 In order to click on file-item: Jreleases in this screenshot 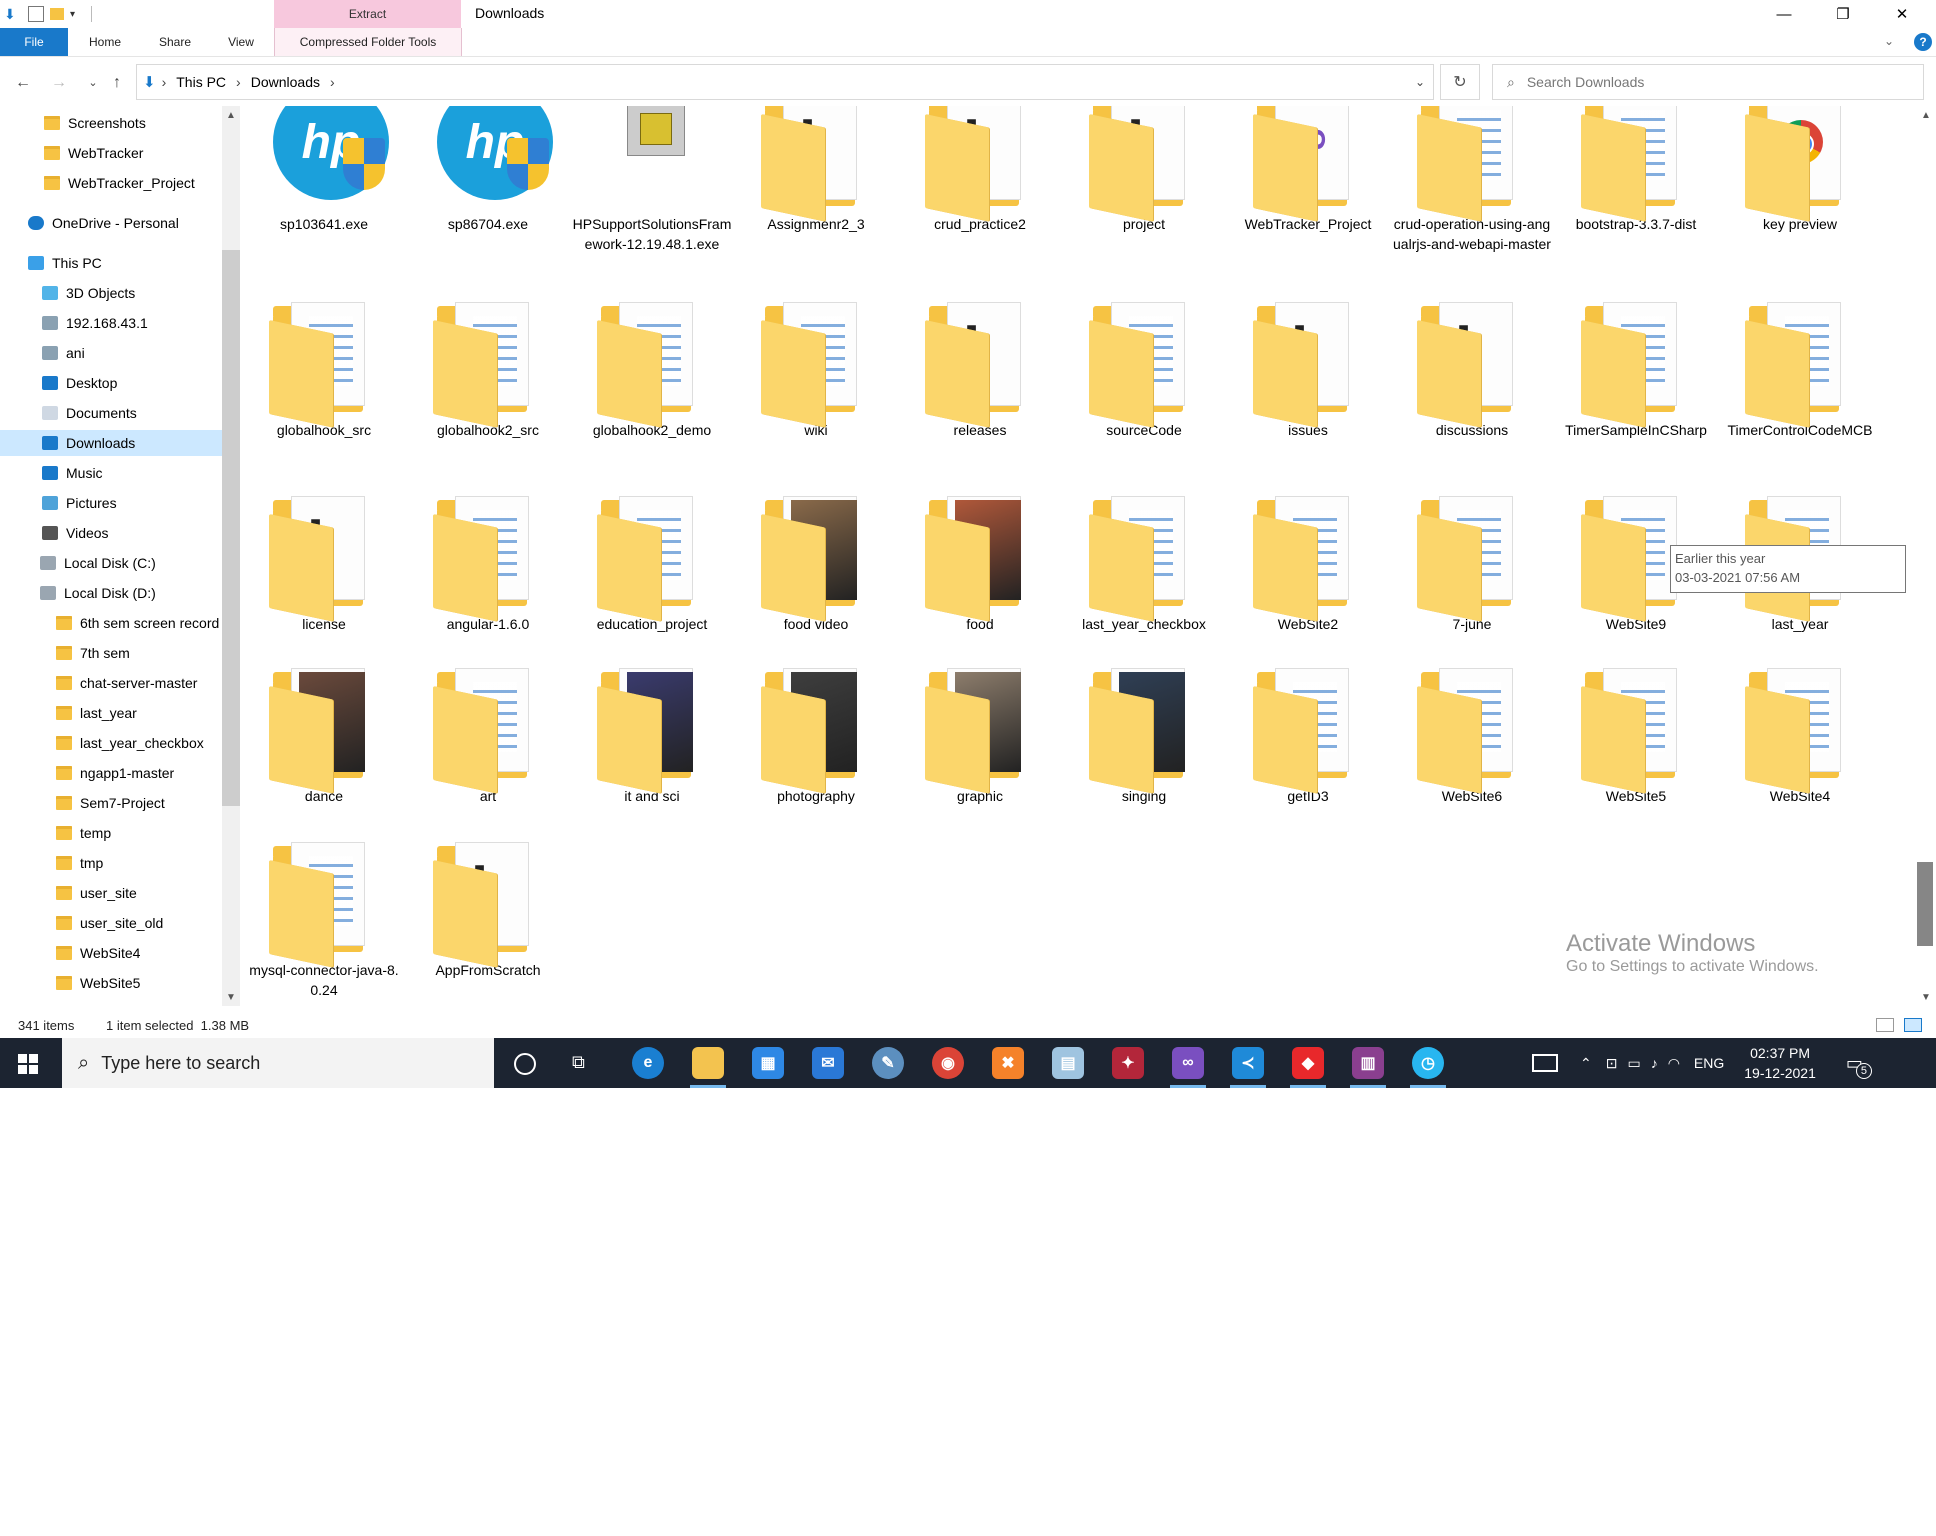, I will do `click(980, 368)`.